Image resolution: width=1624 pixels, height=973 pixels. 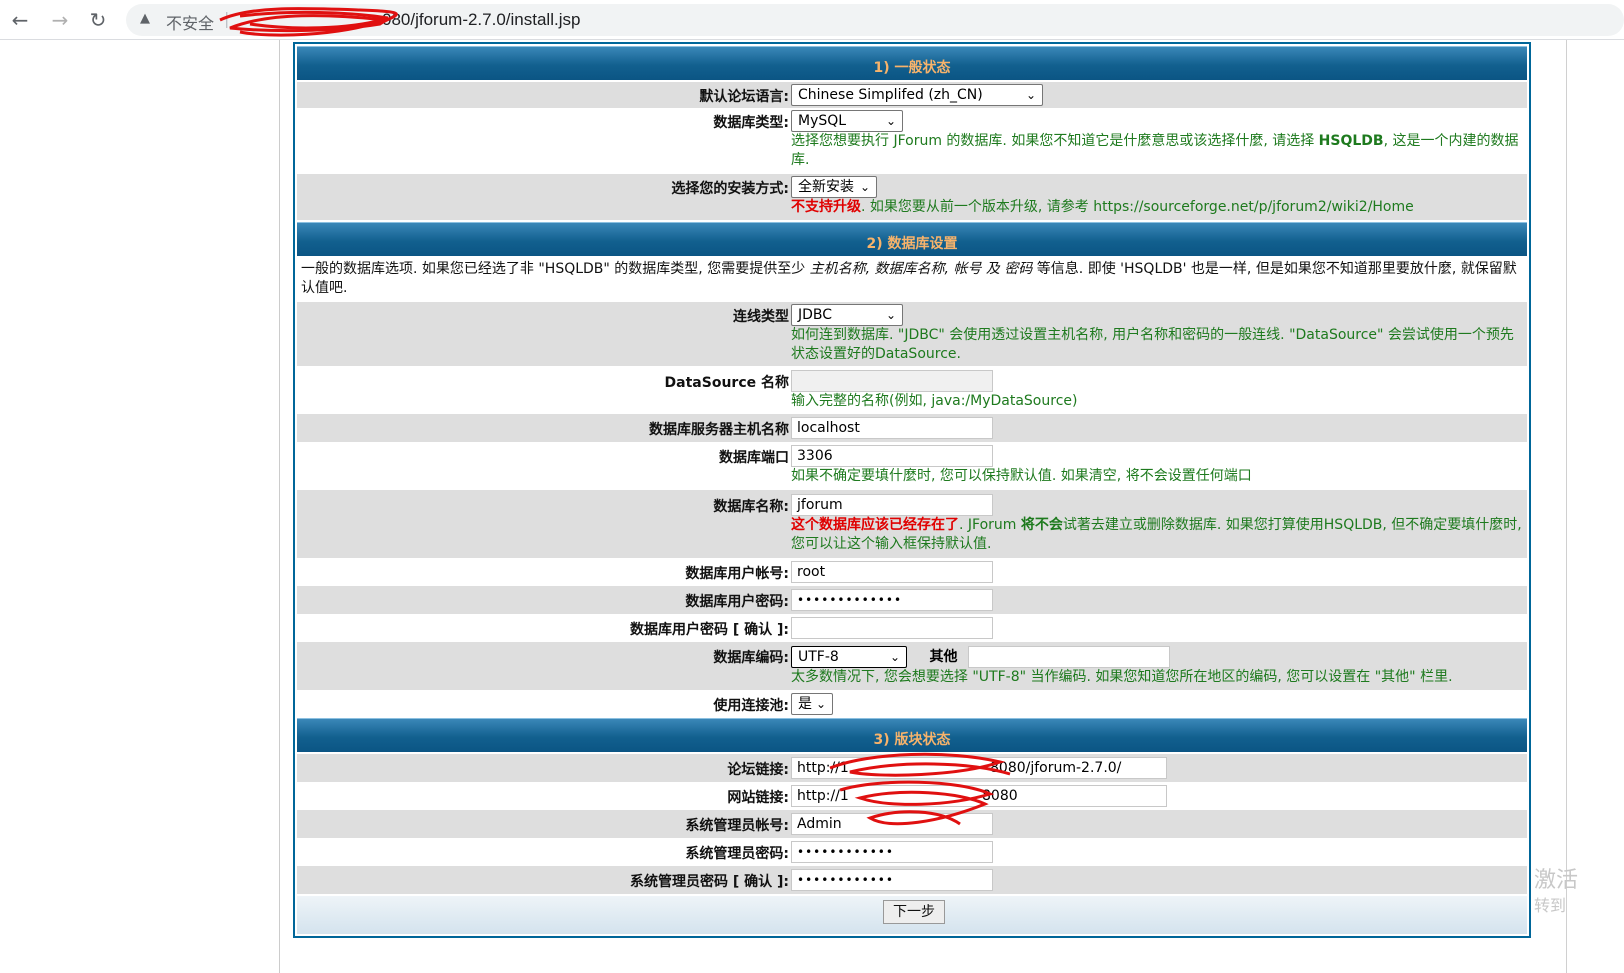 I want to click on db-encoding-select: UTF-8 ⌄, so click(x=849, y=657).